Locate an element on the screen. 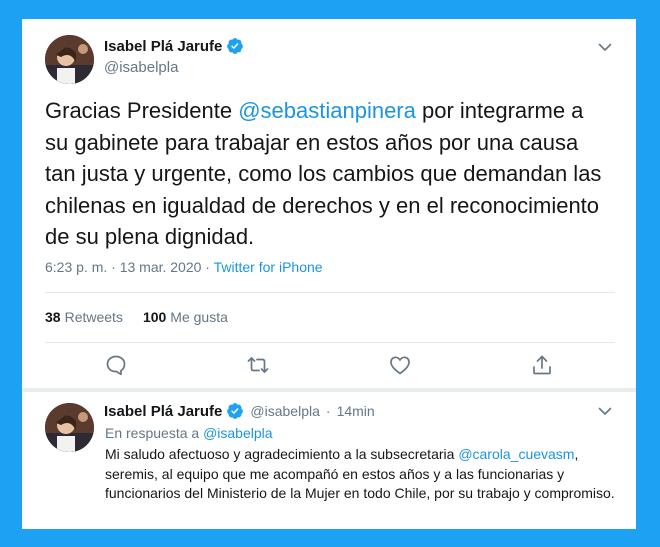 The width and height of the screenshot is (660, 547). tweet-source: Twitter for iPhone is located at coordinates (268, 267).